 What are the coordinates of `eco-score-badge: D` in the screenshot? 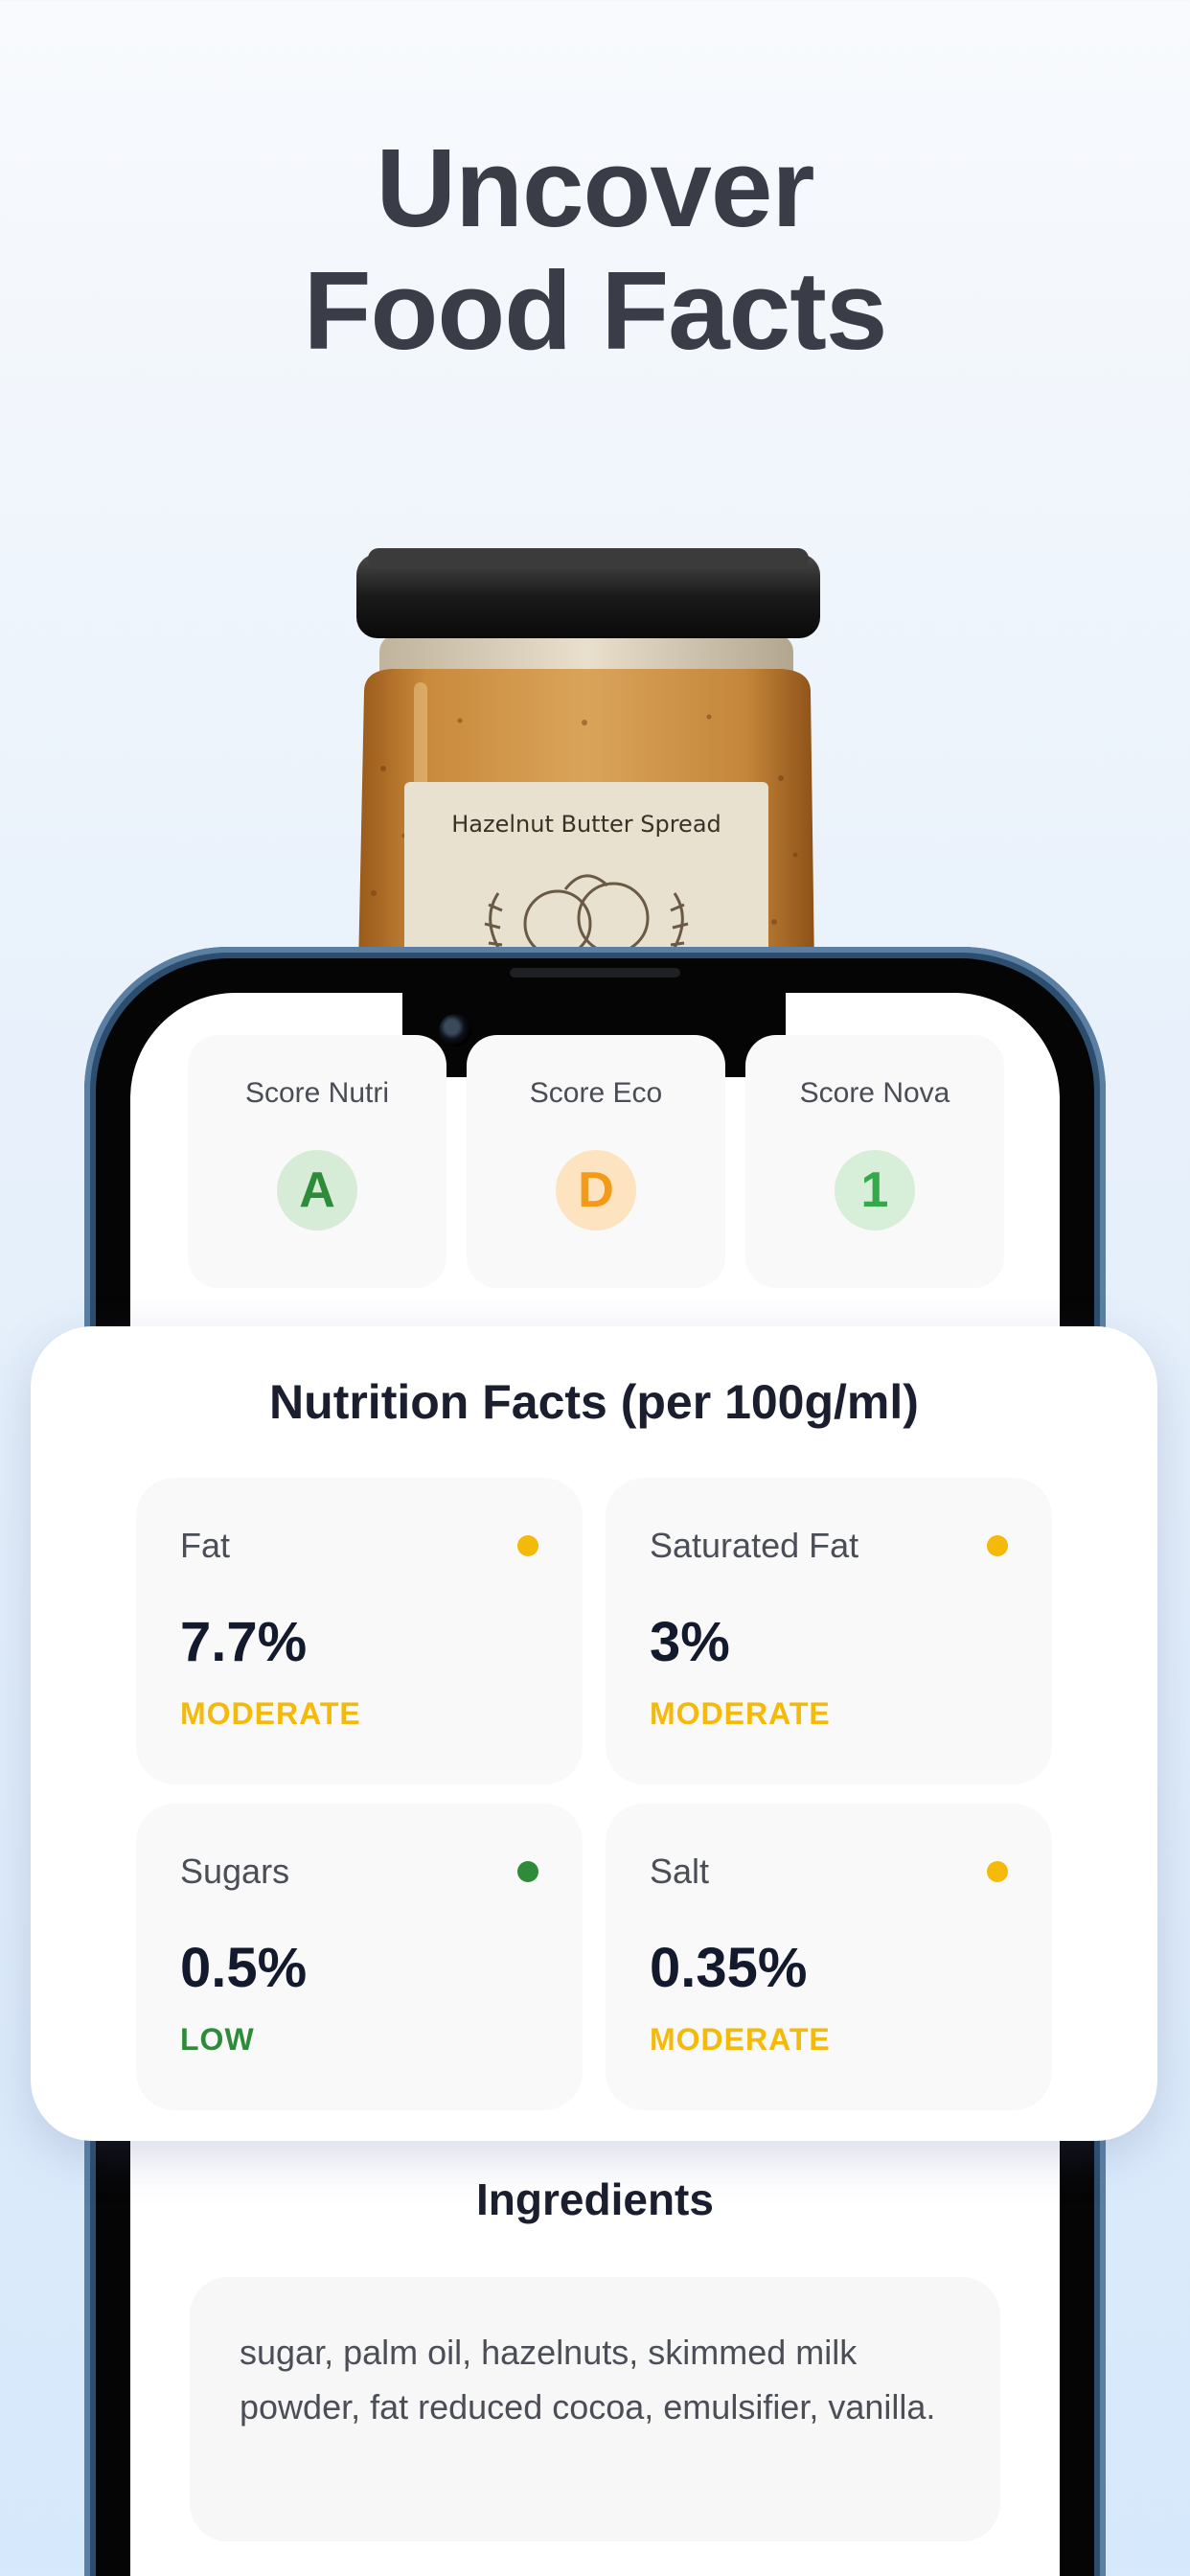 It's located at (596, 1190).